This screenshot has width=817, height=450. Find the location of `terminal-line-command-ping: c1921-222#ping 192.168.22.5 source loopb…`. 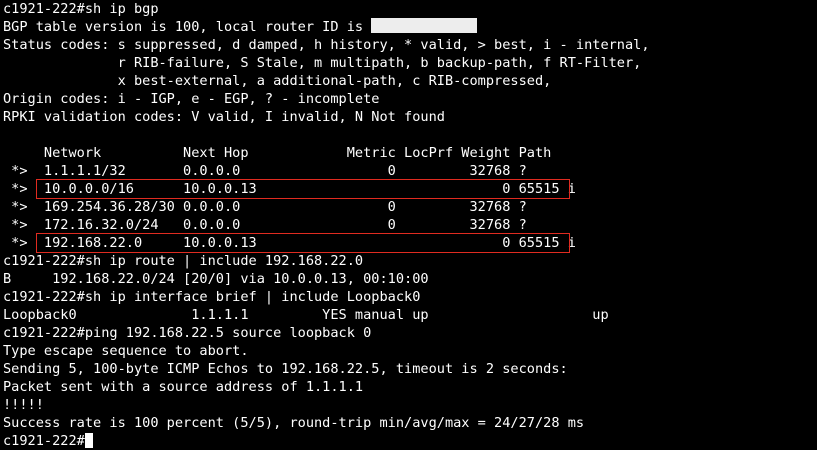

terminal-line-command-ping: c1921-222#ping 192.168.22.5 source loopb… is located at coordinates (187, 333).